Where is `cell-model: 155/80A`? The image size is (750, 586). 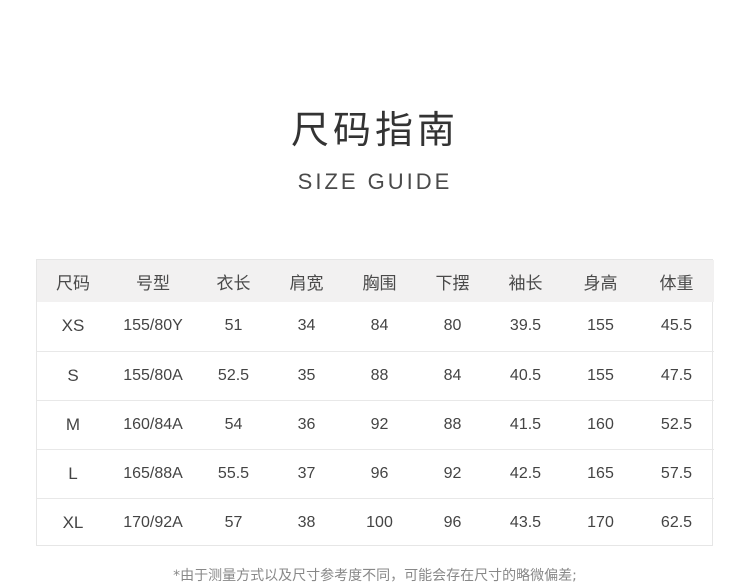
cell-model: 155/80A is located at coordinates (153, 375).